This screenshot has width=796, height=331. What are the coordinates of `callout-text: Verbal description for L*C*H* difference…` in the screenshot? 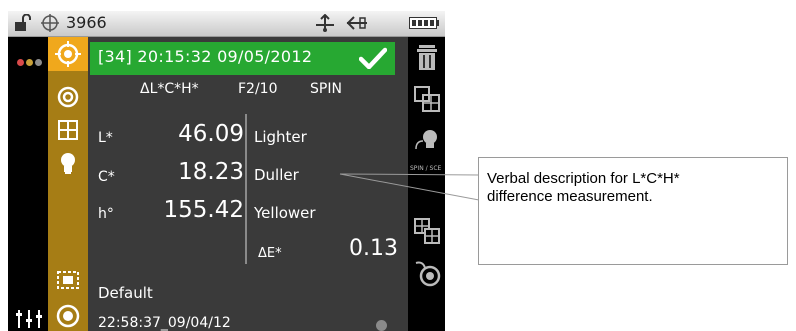 It's located at (583, 188).